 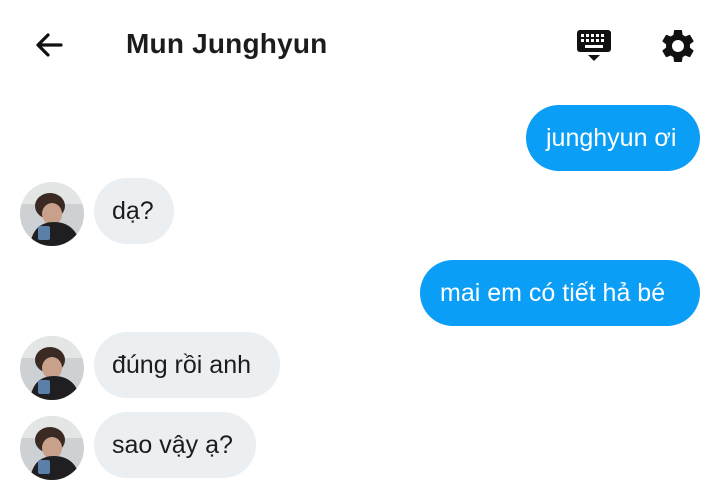 I want to click on settings-button, so click(x=678, y=46).